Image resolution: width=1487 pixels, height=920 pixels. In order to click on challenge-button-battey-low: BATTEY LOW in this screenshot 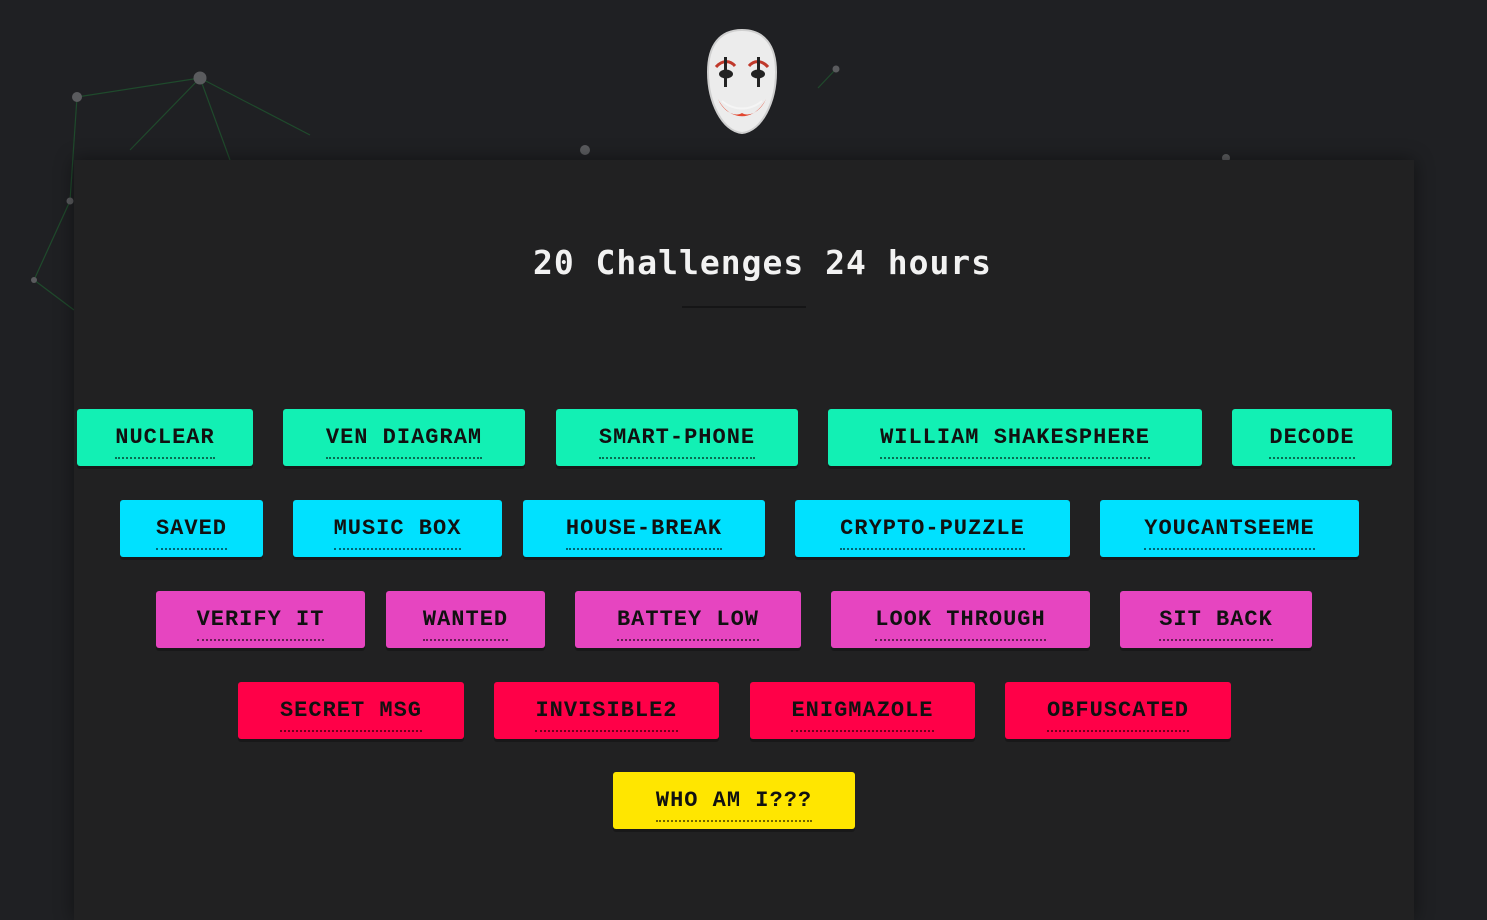, I will do `click(688, 619)`.